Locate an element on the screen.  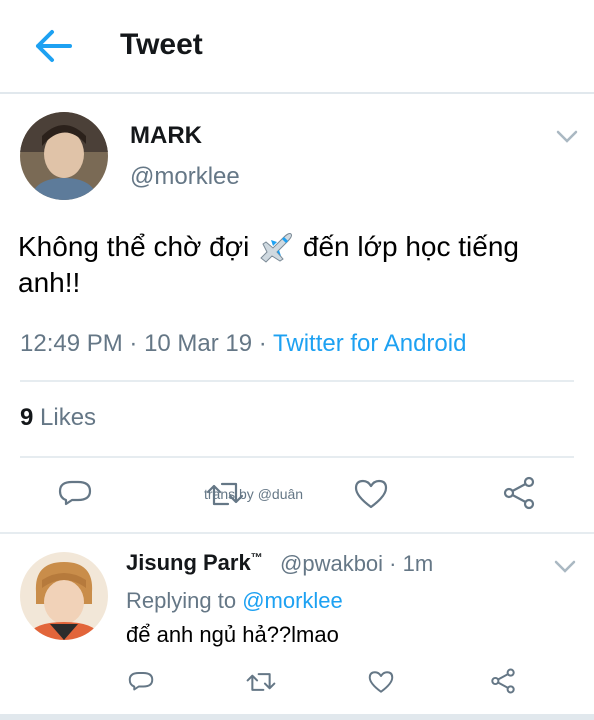
reply-author-name: Jisung Park™ is located at coordinates (194, 563).